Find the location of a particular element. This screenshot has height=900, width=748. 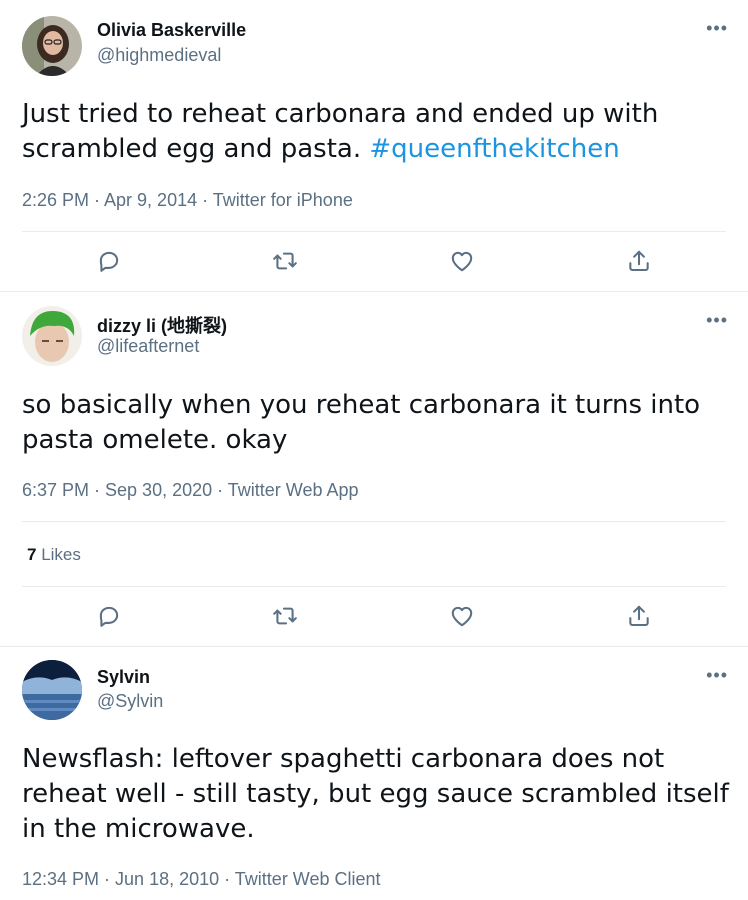

display-name: Sylvin is located at coordinates (123, 677).